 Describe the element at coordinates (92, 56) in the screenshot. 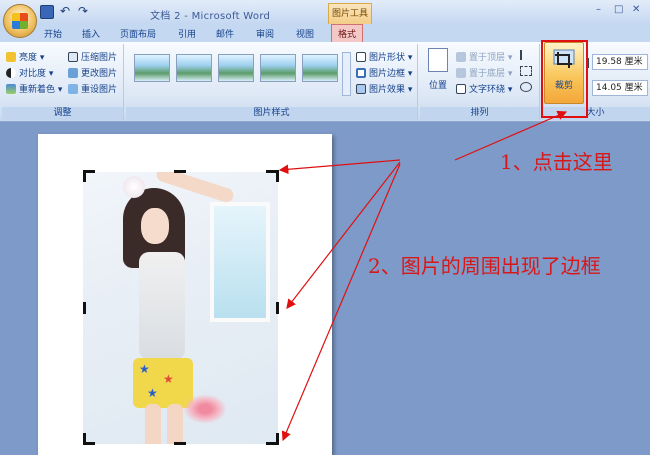

I see `compress-pictures-button: 压缩图片` at that location.